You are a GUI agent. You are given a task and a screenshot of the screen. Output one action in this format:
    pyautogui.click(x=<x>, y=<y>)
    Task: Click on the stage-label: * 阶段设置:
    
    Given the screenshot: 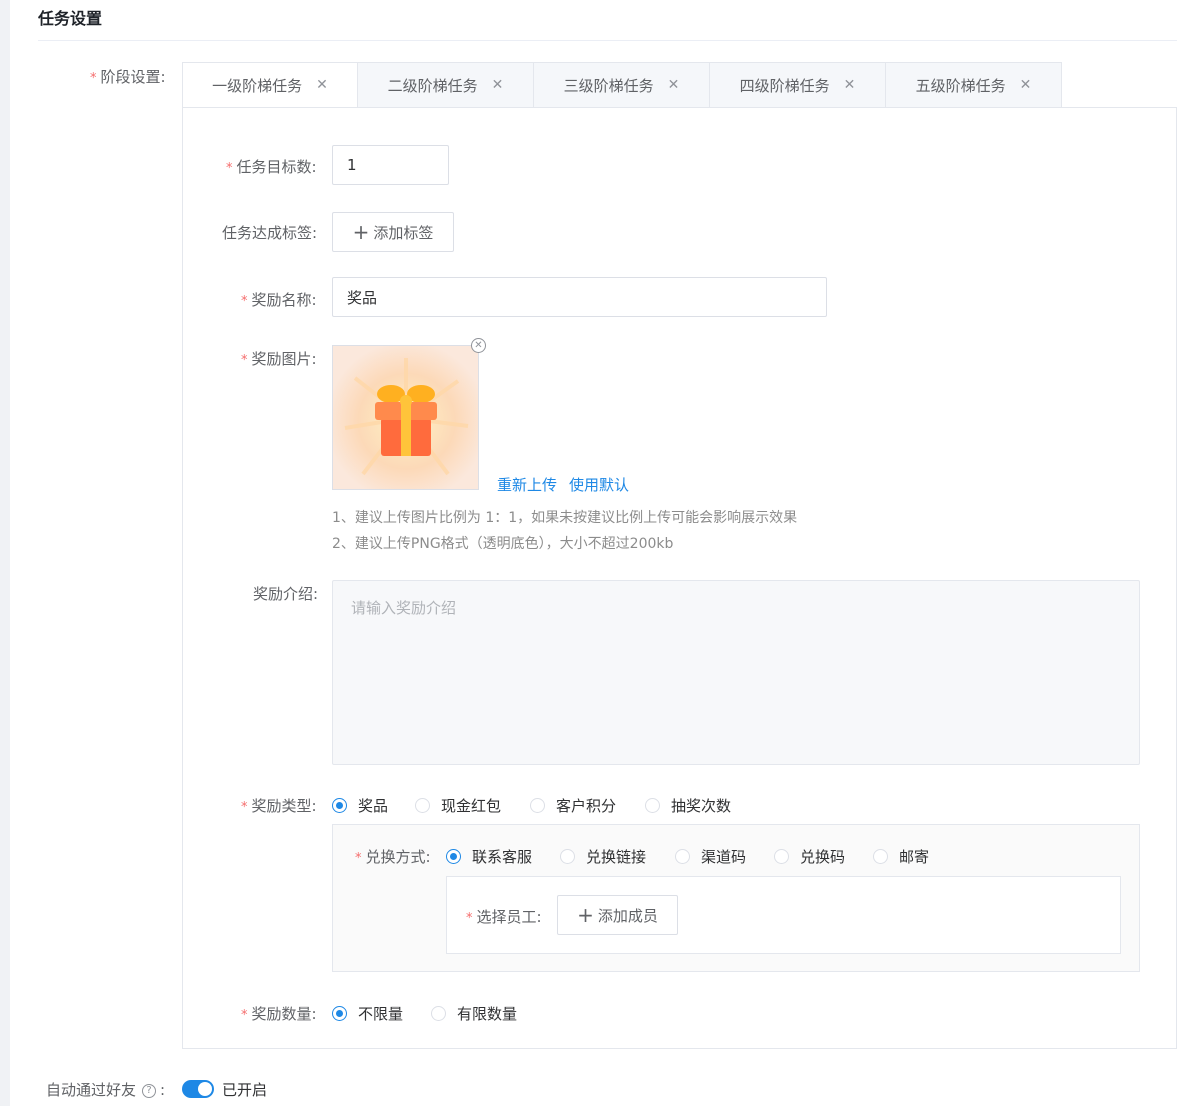 What is the action you would take?
    pyautogui.click(x=128, y=76)
    